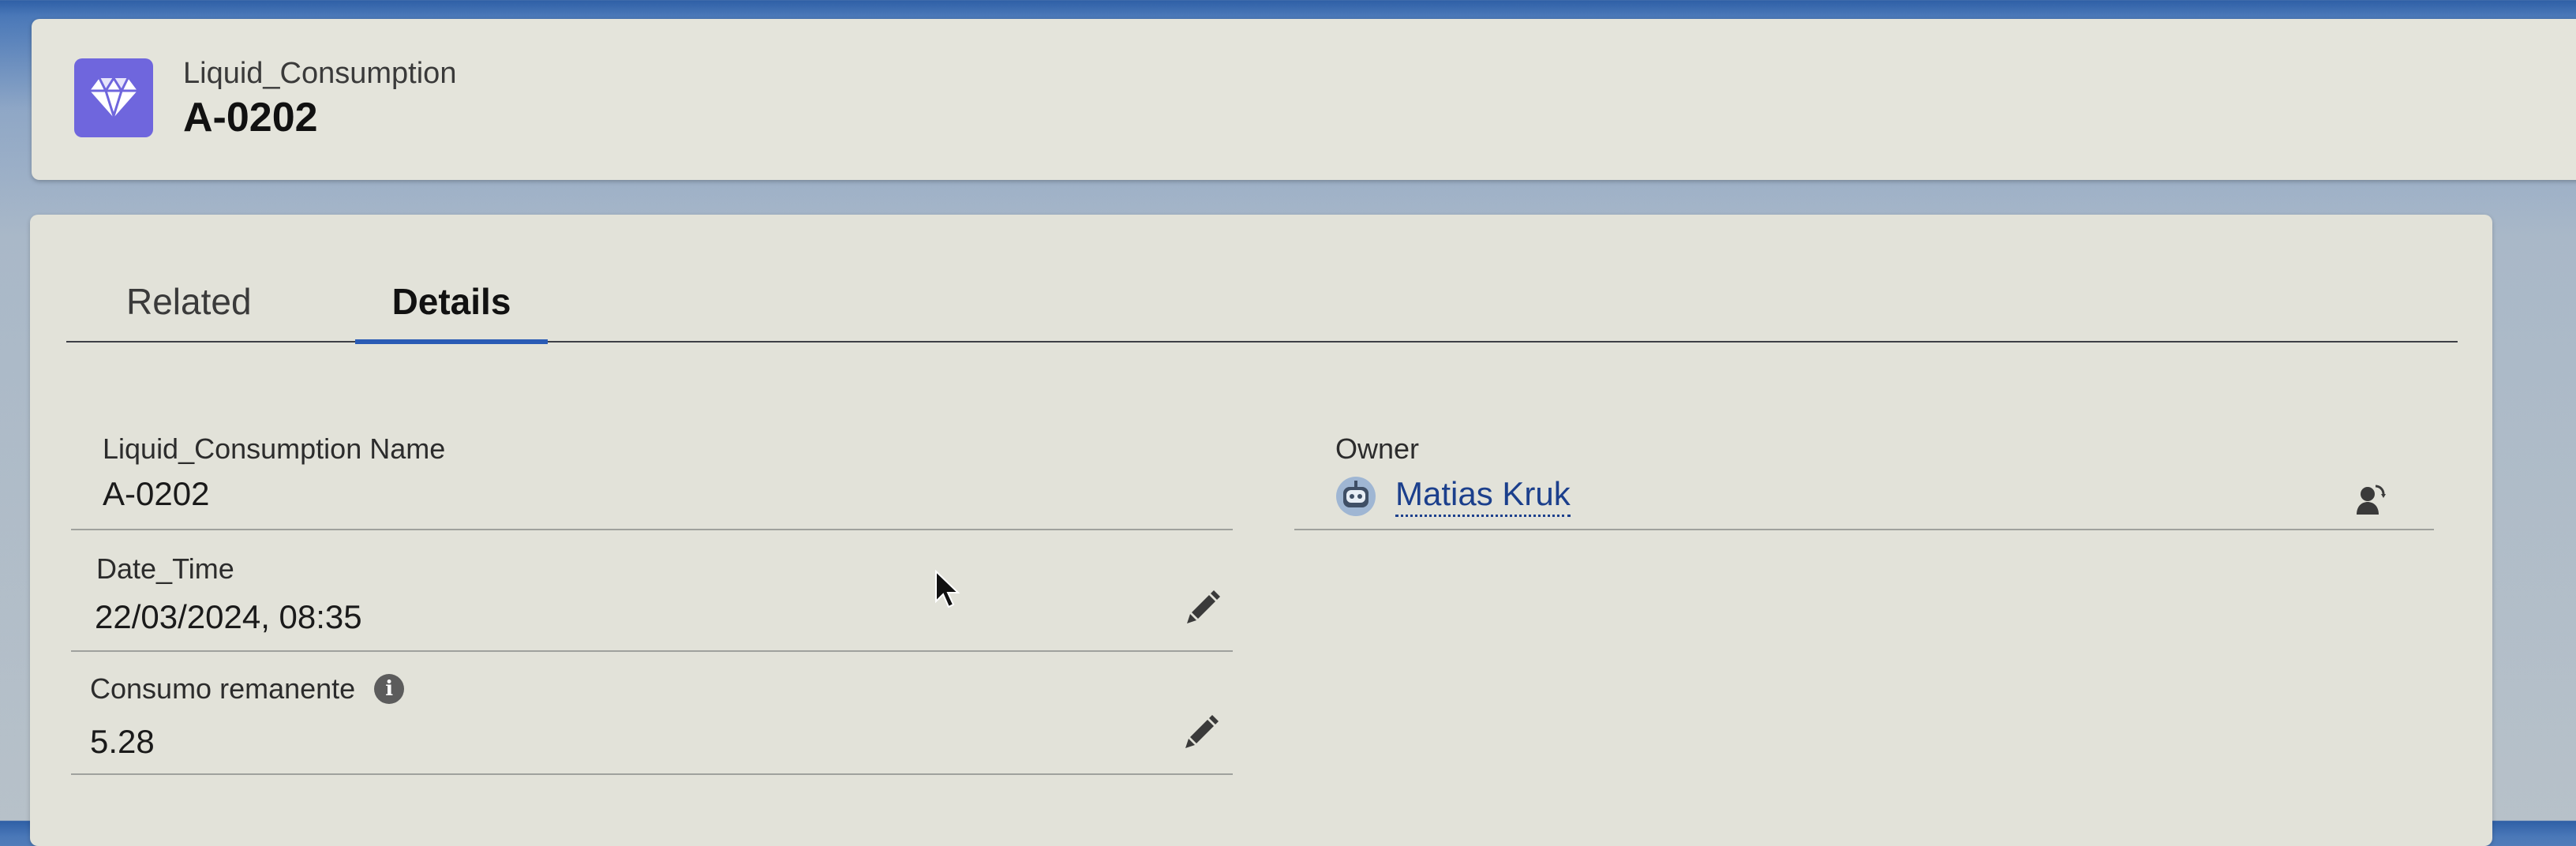 This screenshot has height=846, width=2576. I want to click on field-date-time: Date_Time 22/03/2024, 08:35, so click(652, 591).